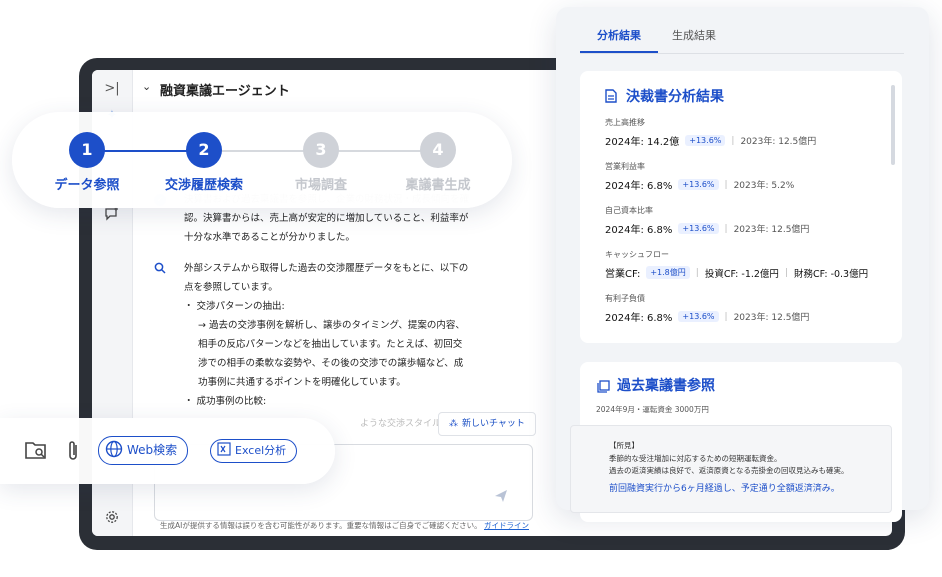 The width and height of the screenshot is (942, 577). Describe the element at coordinates (675, 97) in the screenshot. I see `analysis-title: 決裁書分析結果` at that location.